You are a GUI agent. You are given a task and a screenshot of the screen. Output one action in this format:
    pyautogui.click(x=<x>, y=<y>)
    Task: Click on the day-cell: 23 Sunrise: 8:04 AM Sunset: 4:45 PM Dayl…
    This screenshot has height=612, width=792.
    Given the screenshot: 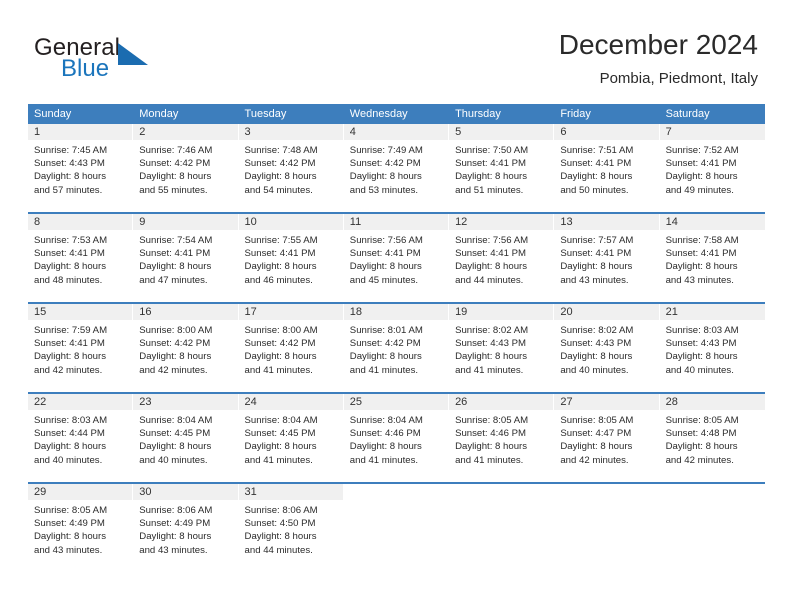 What is the action you would take?
    pyautogui.click(x=186, y=438)
    